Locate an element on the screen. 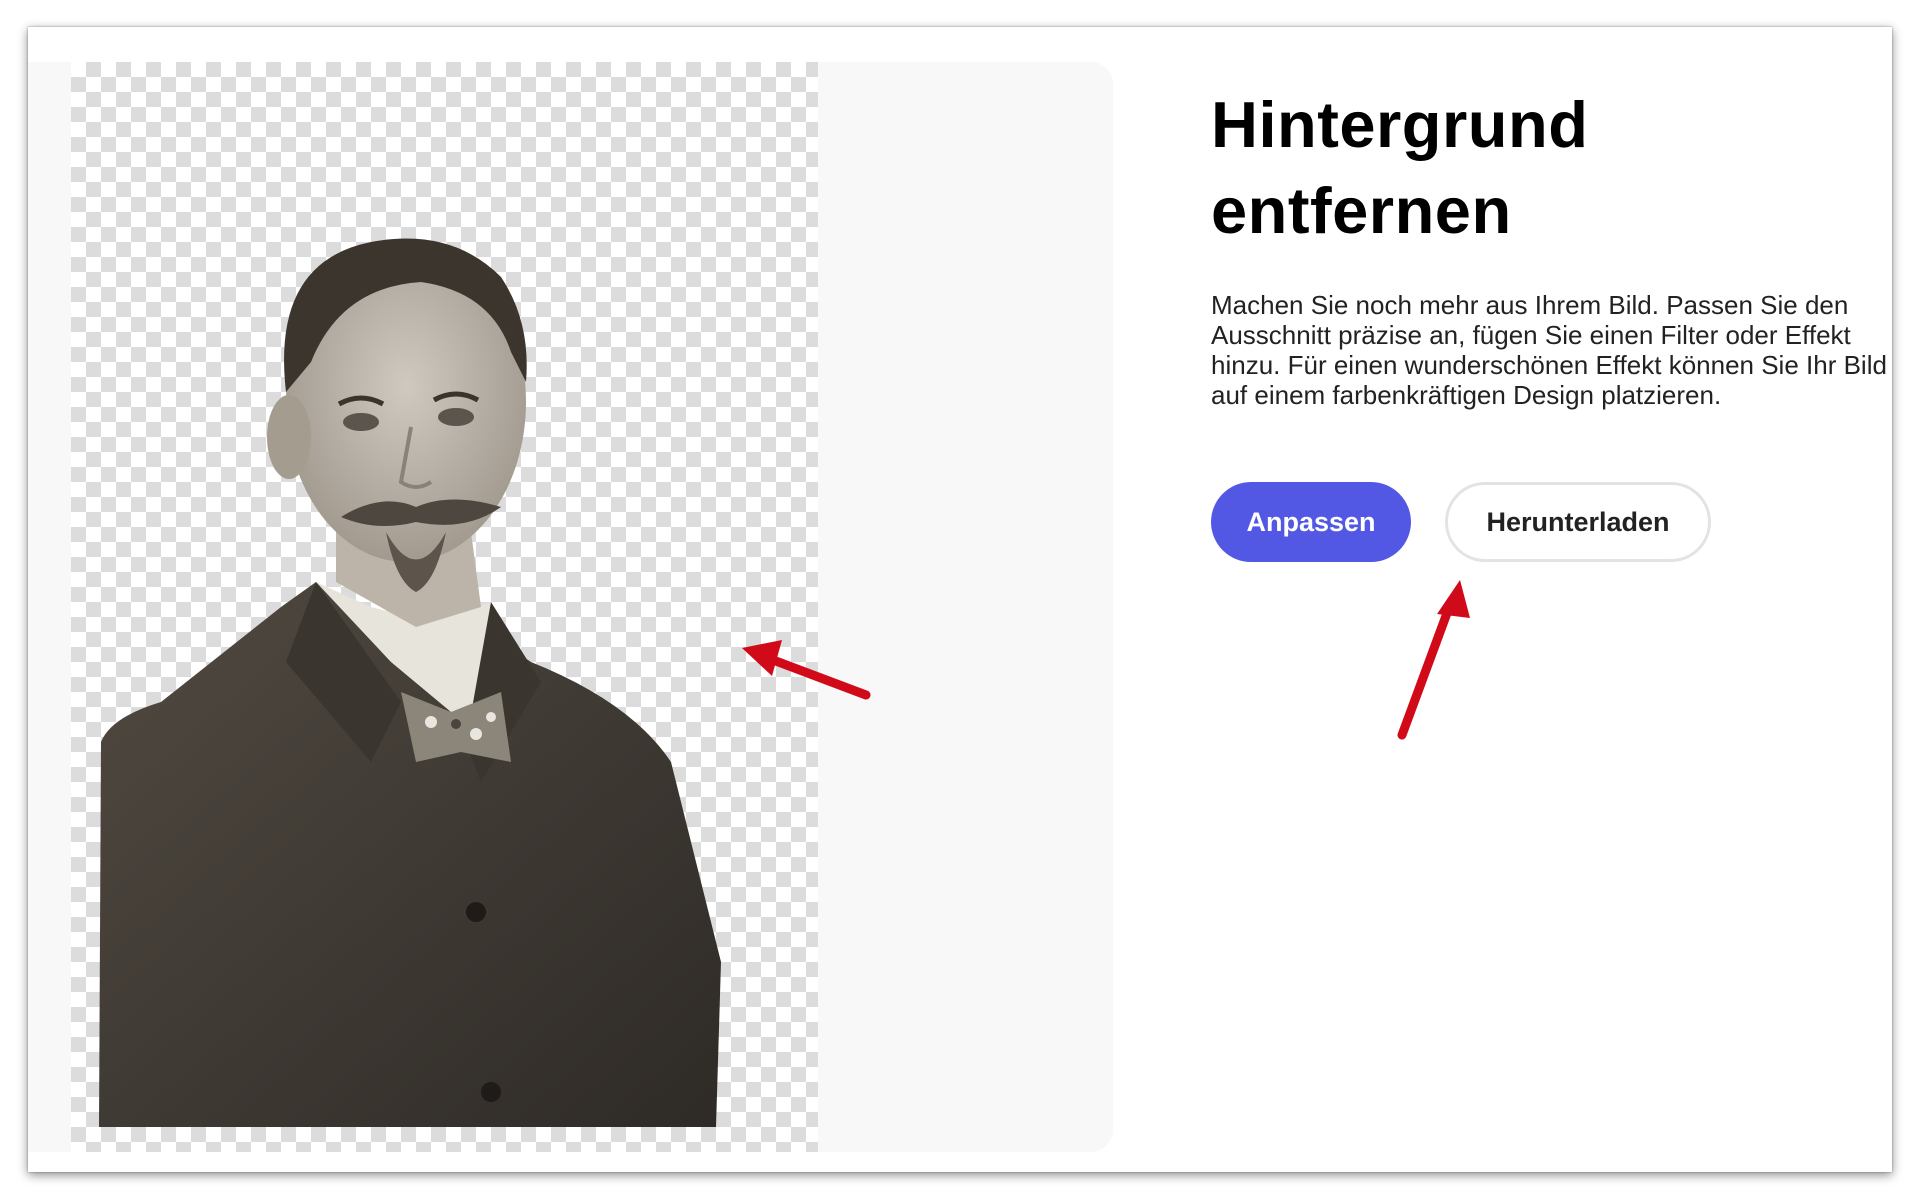 The width and height of the screenshot is (1920, 1198). adjust-button: Anpassen is located at coordinates (1311, 522).